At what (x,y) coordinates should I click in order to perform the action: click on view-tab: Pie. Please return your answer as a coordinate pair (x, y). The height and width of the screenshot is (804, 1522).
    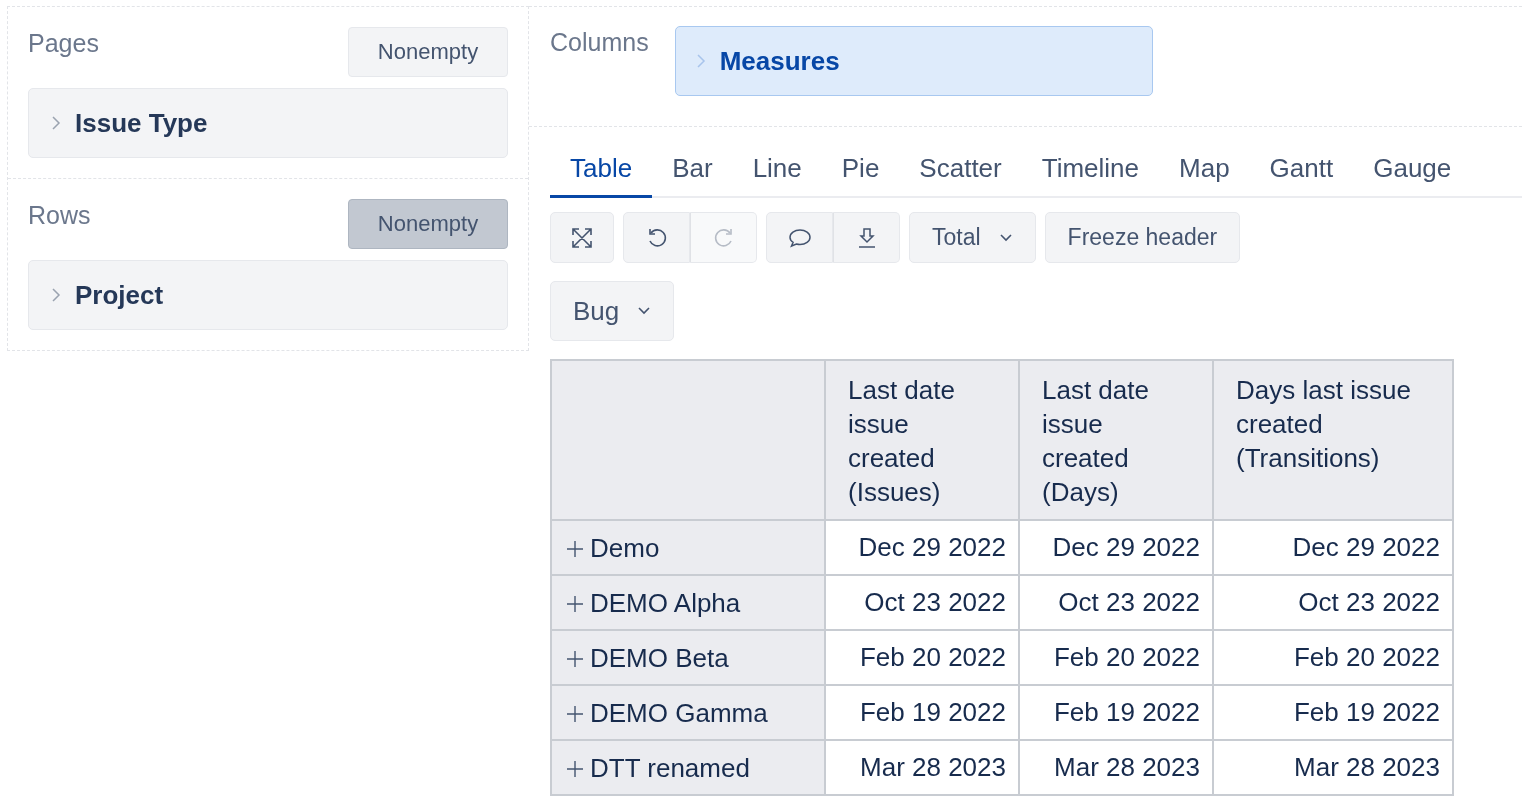
    Looking at the image, I should click on (860, 168).